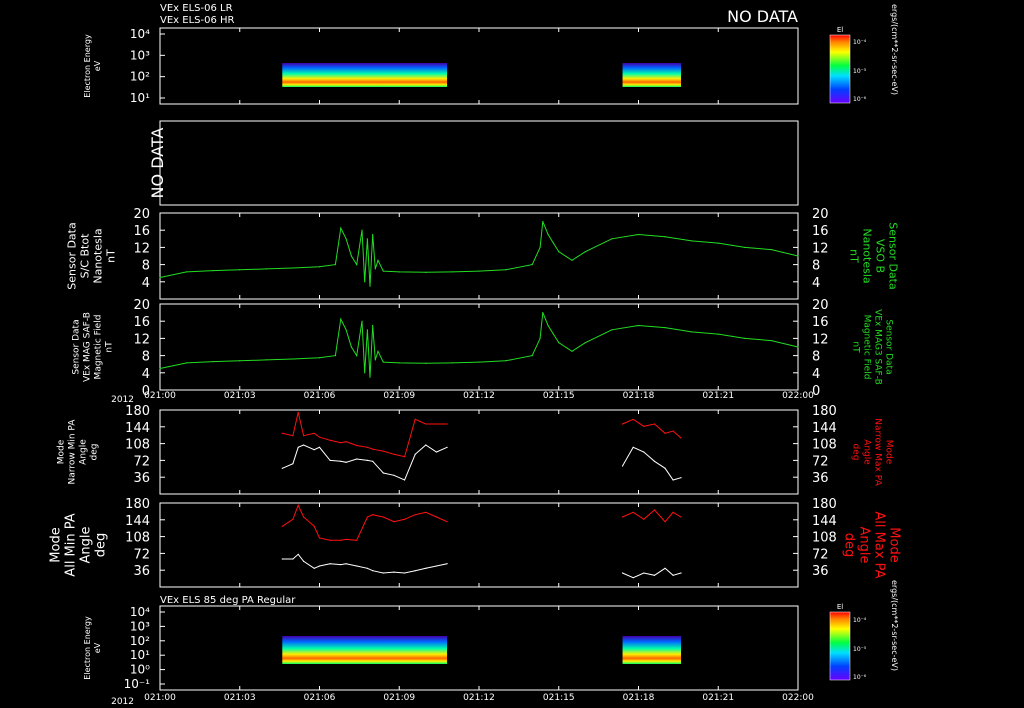  Describe the element at coordinates (860, 677) in the screenshot. I see `colorbar-bottom-tick3: 10⁻⁶` at that location.